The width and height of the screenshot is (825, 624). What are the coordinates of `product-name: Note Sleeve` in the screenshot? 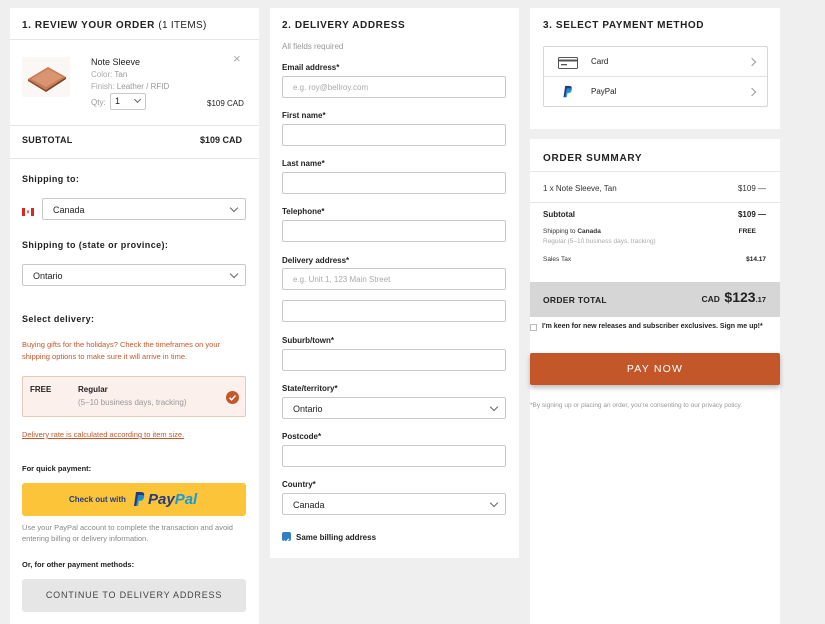 It's located at (116, 62).